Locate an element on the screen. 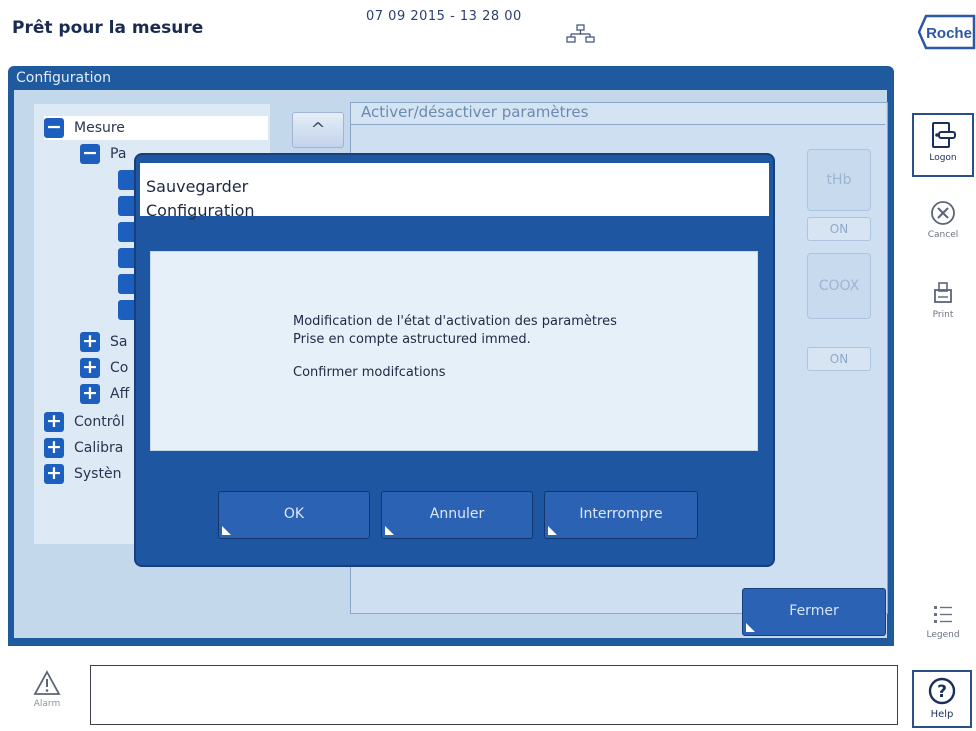  tree-item-mesure: − Mesure is located at coordinates (156, 128).